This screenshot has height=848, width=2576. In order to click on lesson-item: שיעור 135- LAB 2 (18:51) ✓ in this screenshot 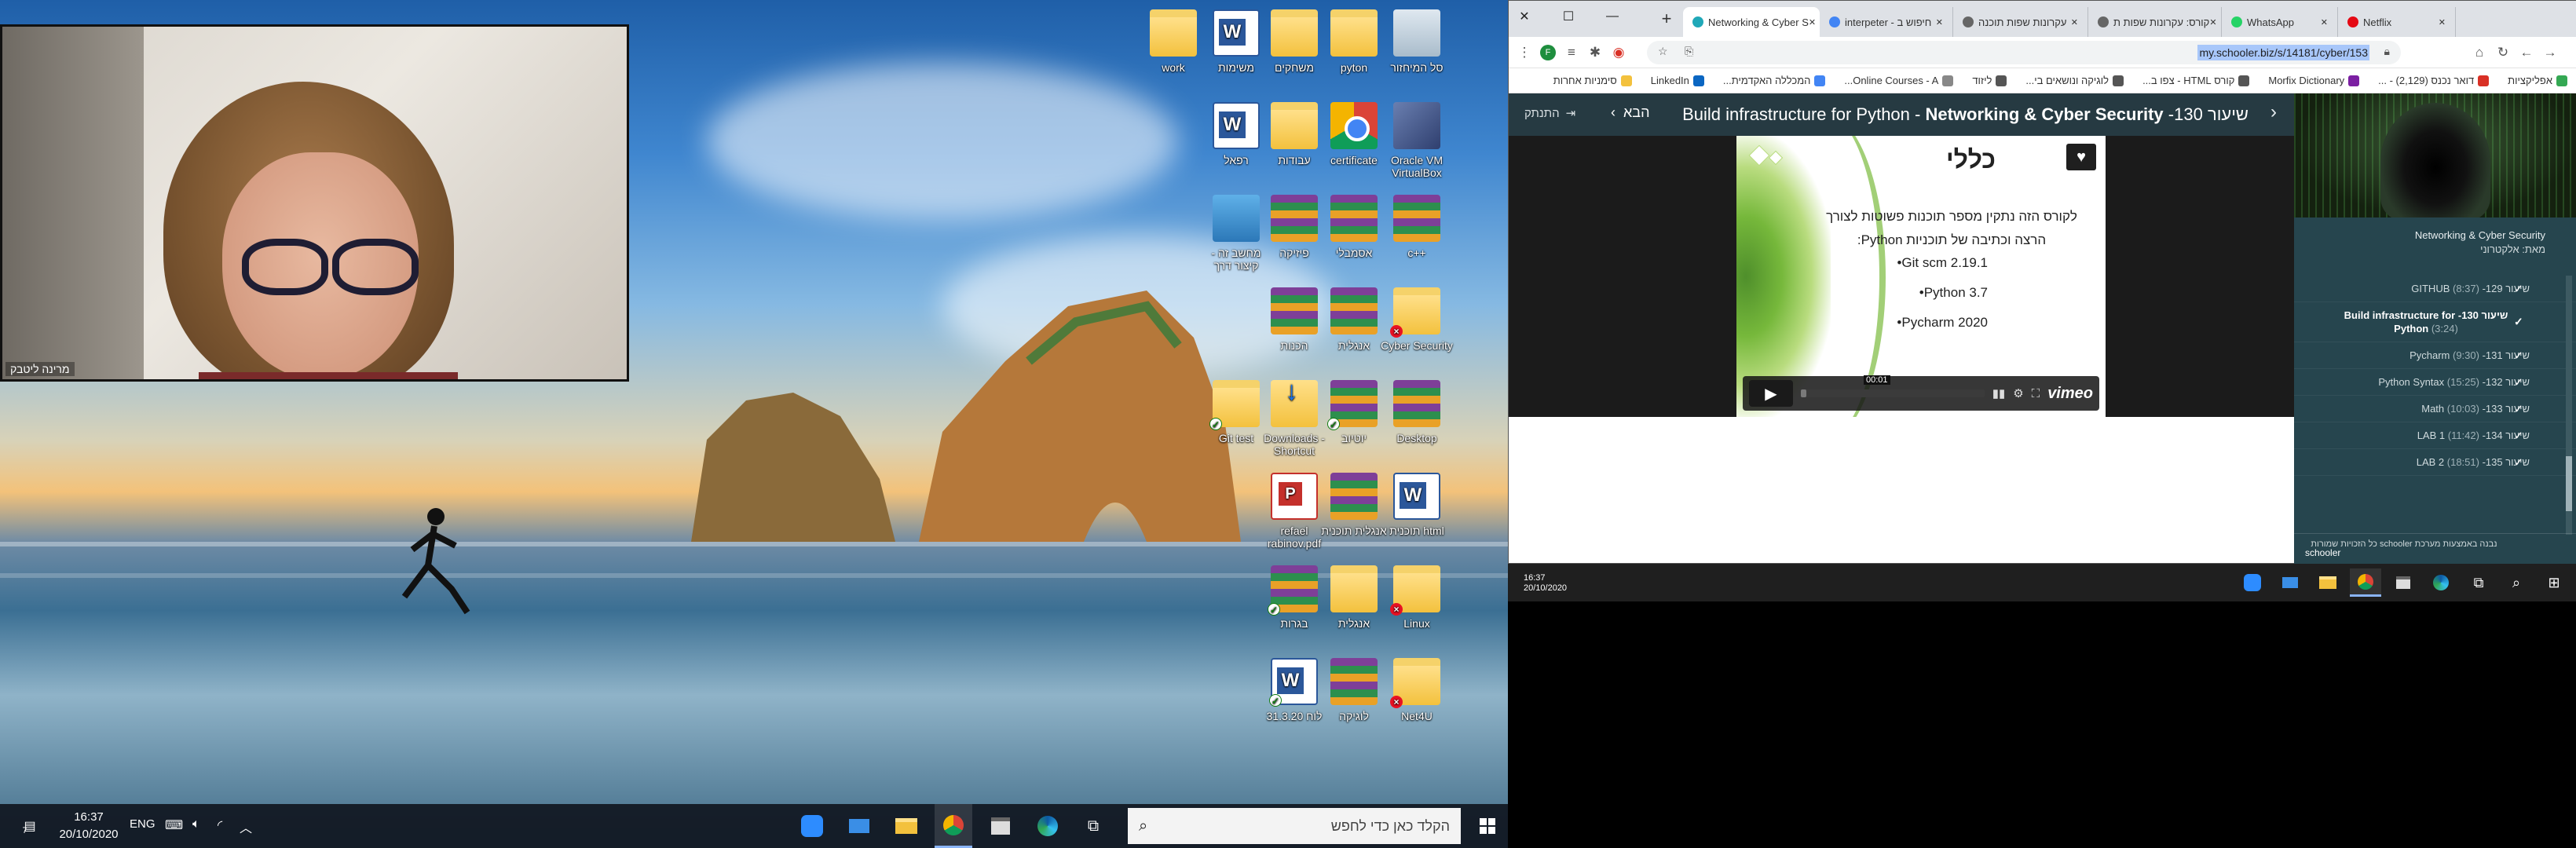, I will do `click(2435, 462)`.